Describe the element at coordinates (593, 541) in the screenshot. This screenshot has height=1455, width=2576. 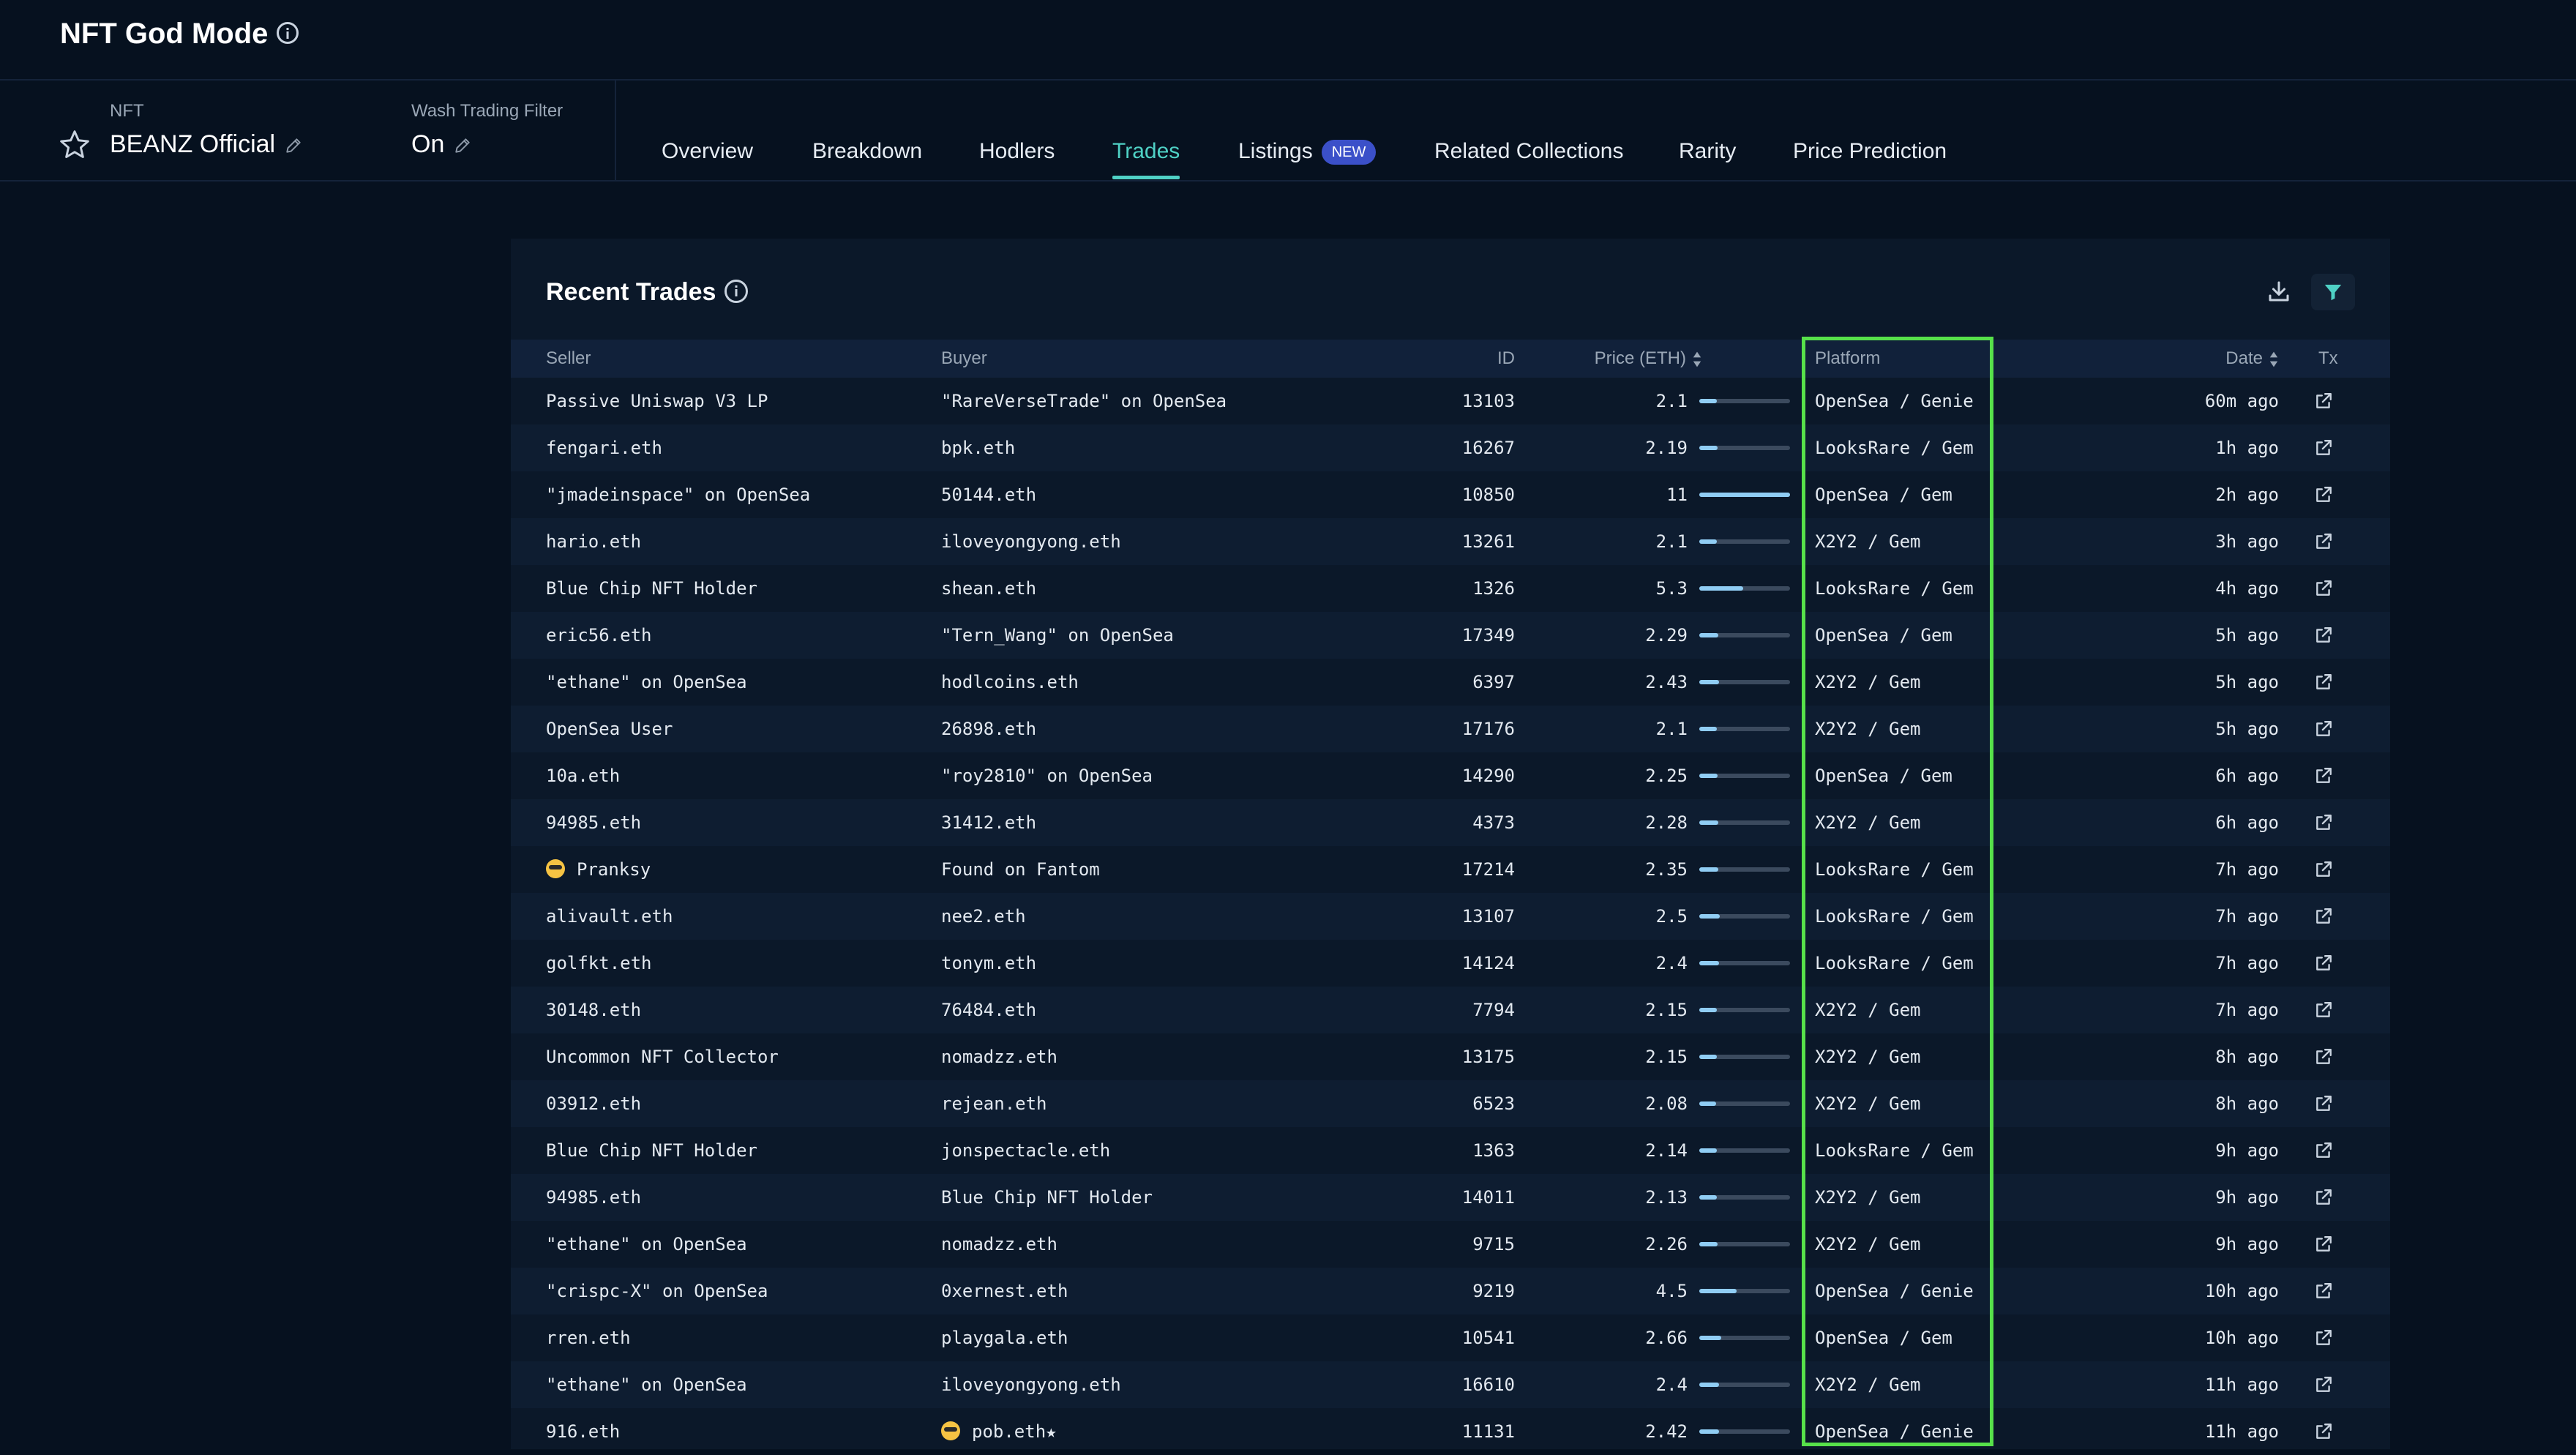
I see `seller-cell: hario.eth` at that location.